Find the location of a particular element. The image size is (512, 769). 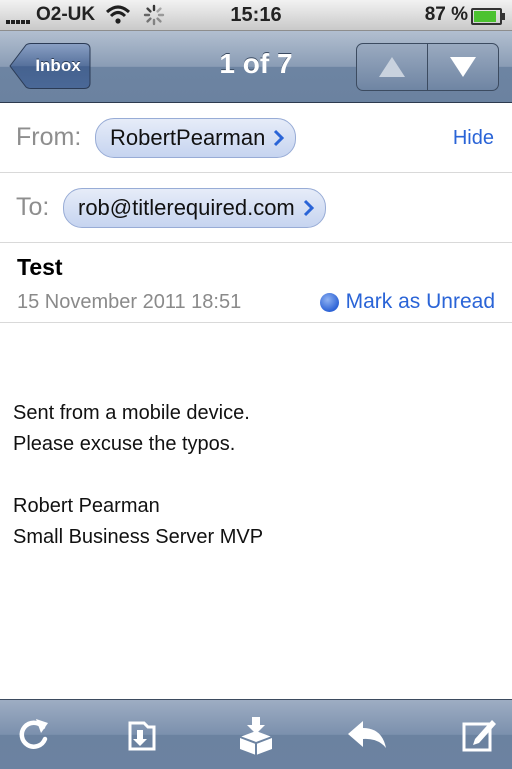

message-date: 15 November 2011 18:51 is located at coordinates (129, 302).